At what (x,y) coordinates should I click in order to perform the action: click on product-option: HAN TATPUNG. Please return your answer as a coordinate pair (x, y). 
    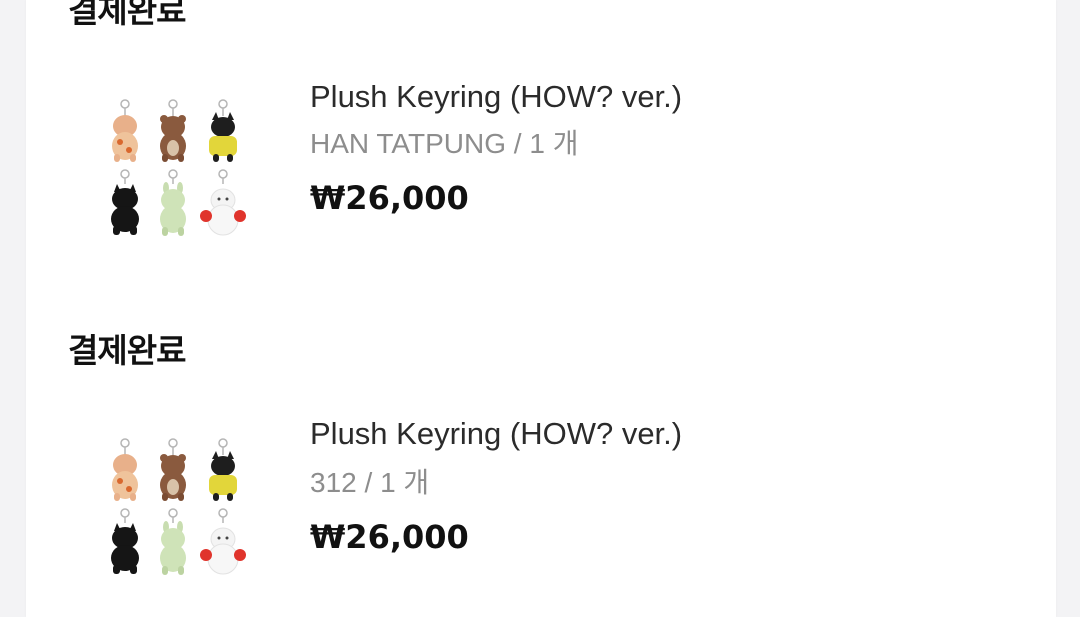
    Looking at the image, I should click on (408, 143).